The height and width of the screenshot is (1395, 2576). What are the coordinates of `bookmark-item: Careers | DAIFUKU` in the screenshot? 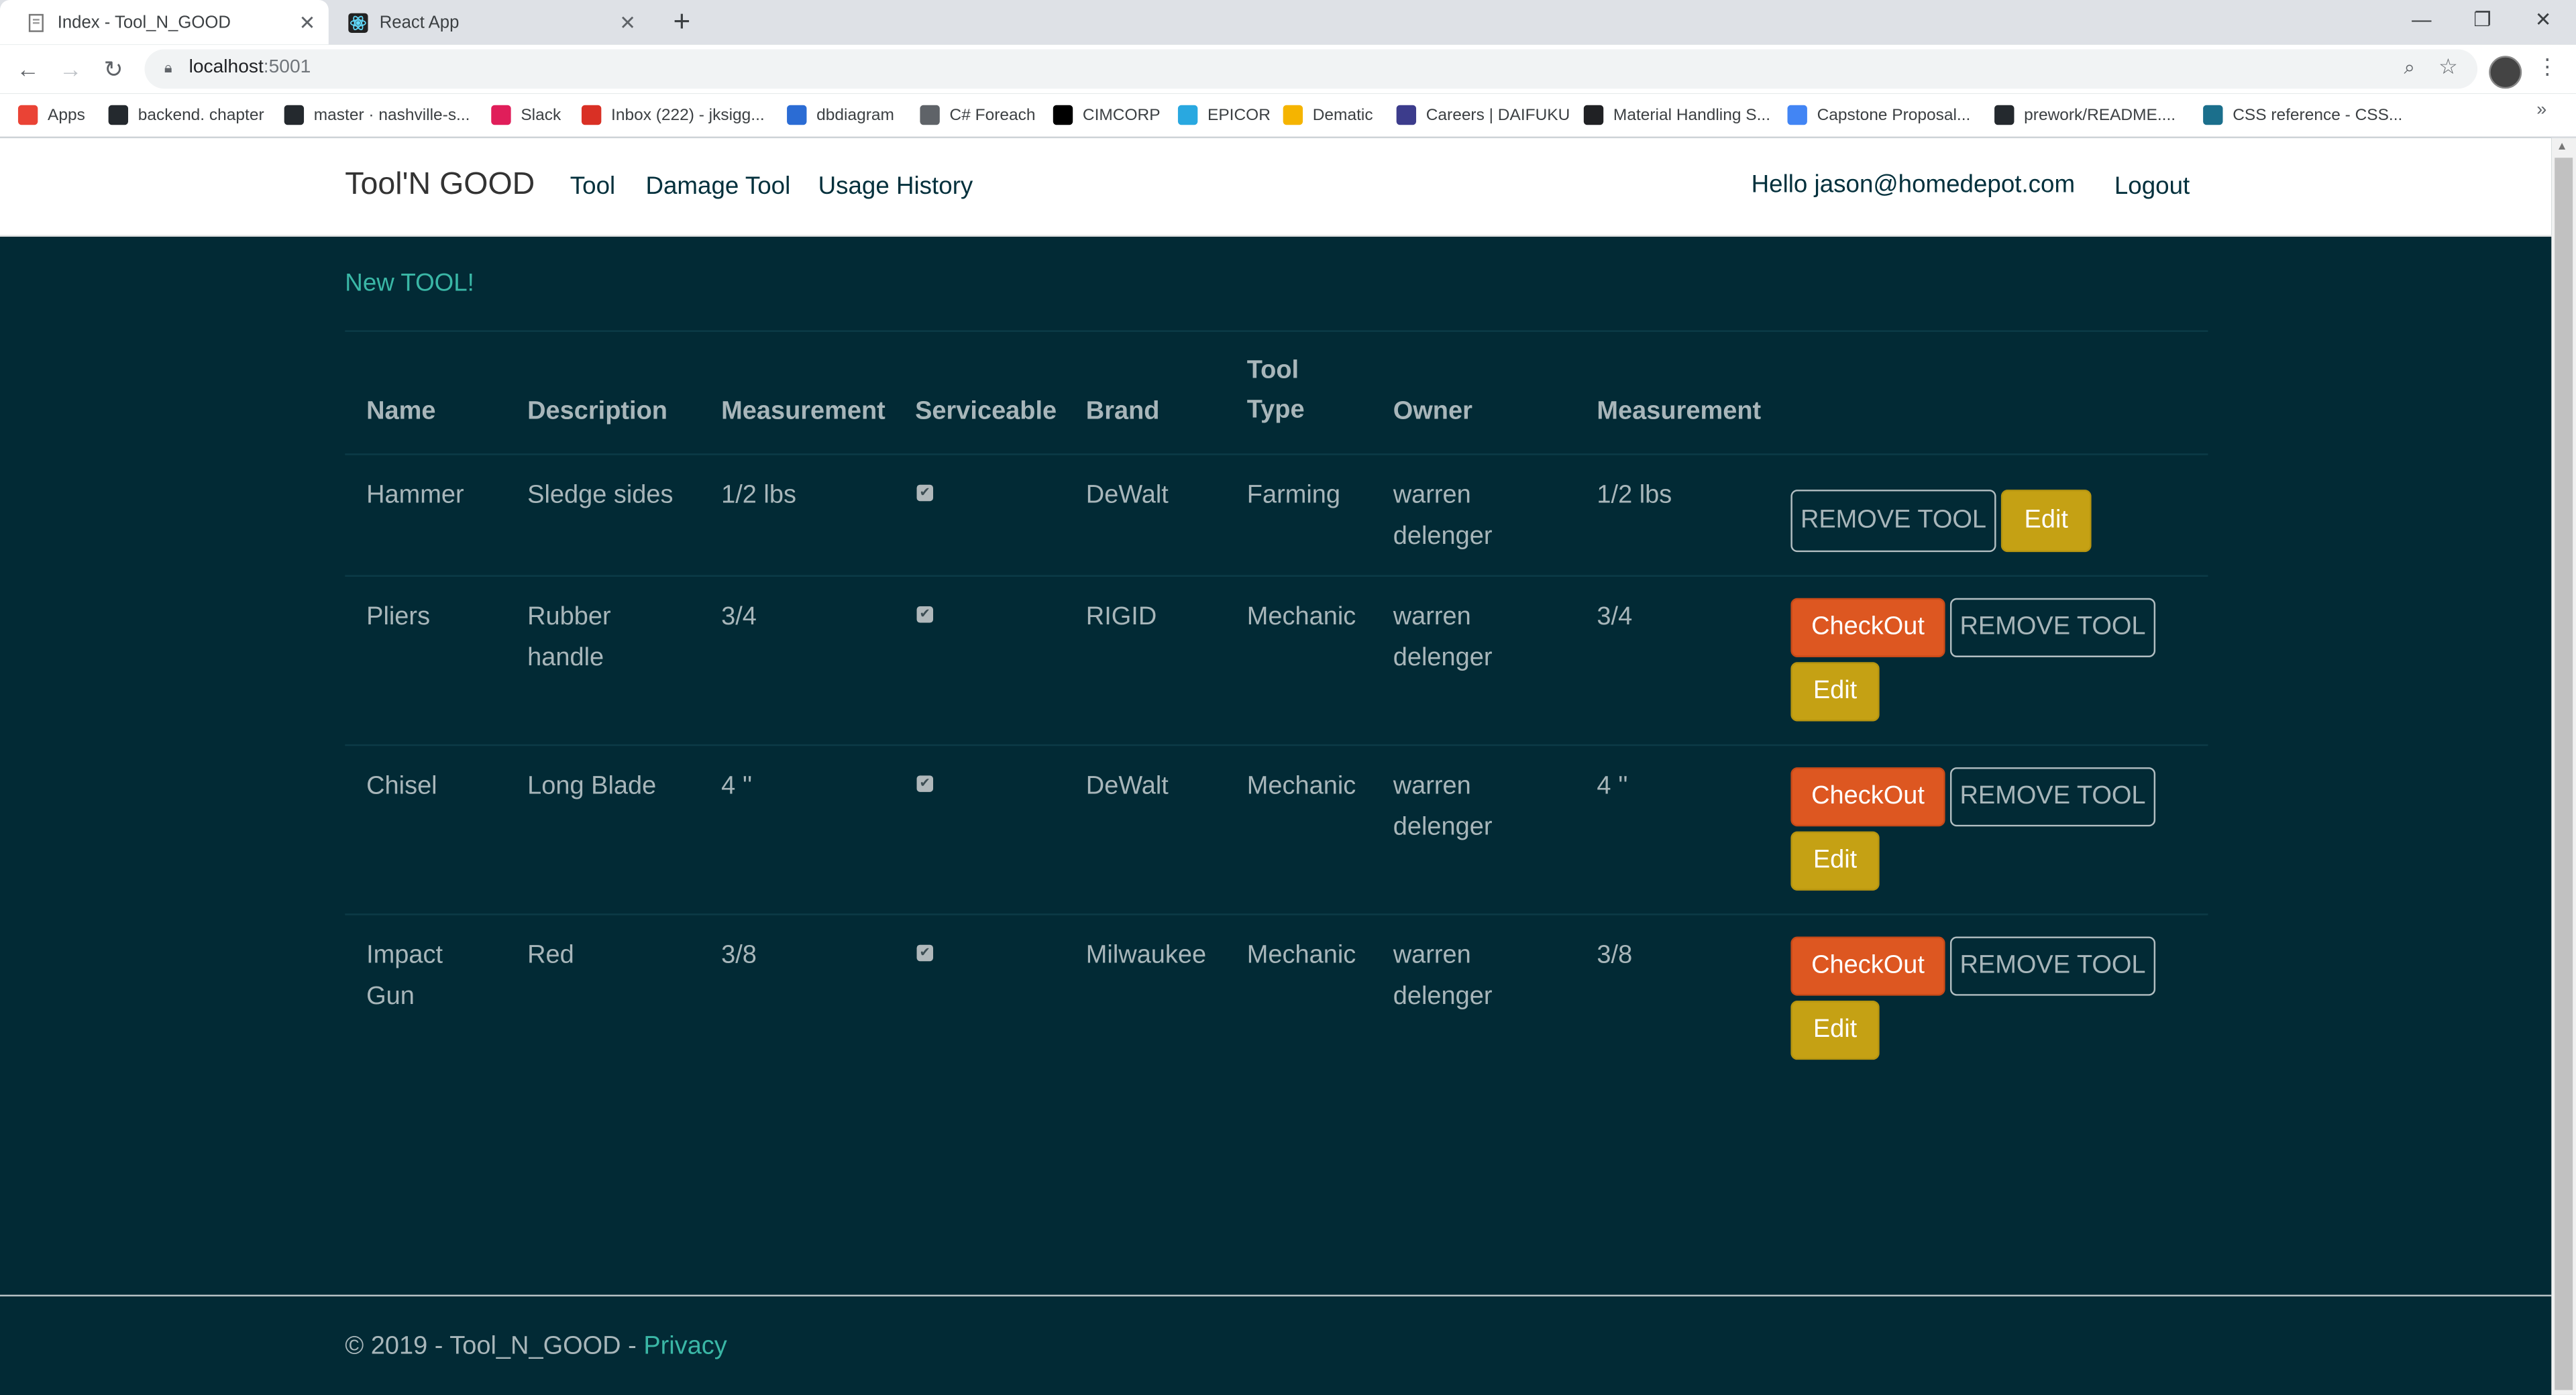 It's located at (1483, 115).